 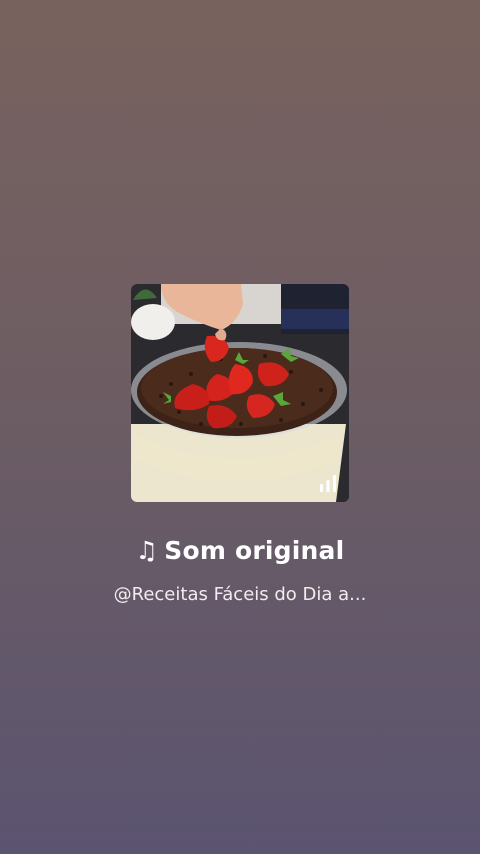 What do you see at coordinates (328, 483) in the screenshot?
I see `audio-bars-icon` at bounding box center [328, 483].